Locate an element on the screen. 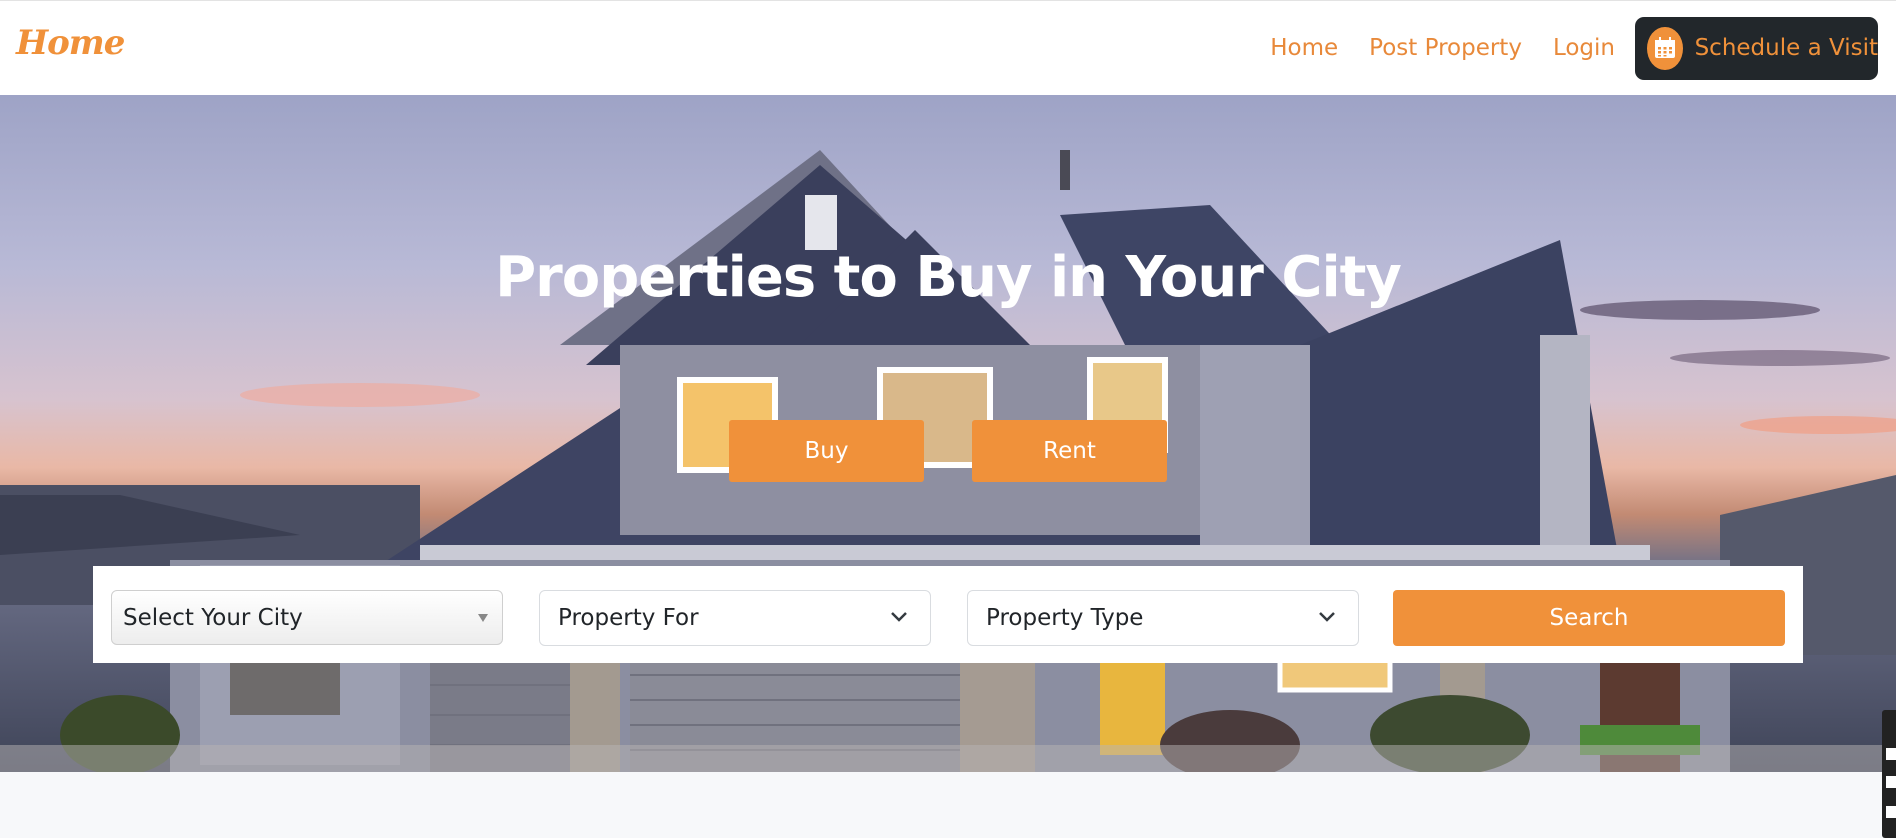 This screenshot has height=838, width=1896. calendar-icon is located at coordinates (1665, 48).